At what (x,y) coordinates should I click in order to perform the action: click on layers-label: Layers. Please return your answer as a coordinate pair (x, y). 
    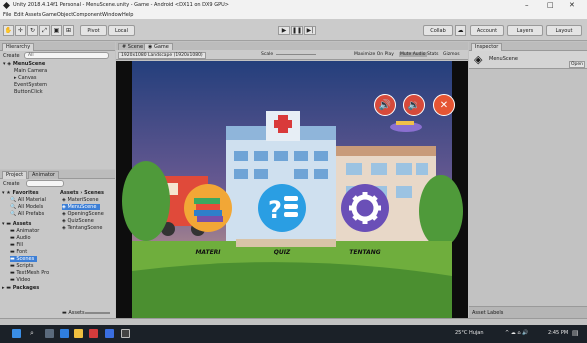
    Looking at the image, I should click on (525, 30).